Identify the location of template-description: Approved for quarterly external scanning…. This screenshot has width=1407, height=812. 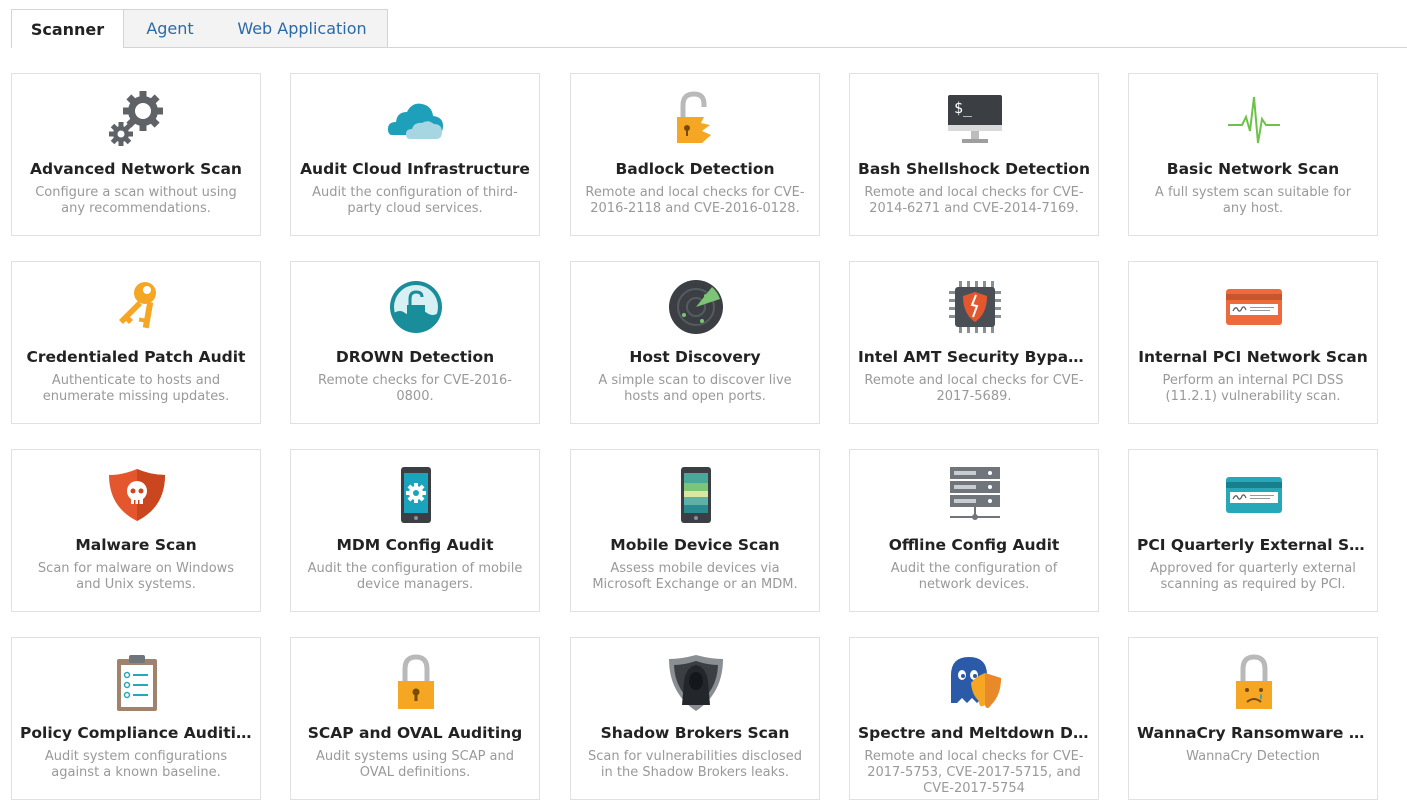
(1253, 576).